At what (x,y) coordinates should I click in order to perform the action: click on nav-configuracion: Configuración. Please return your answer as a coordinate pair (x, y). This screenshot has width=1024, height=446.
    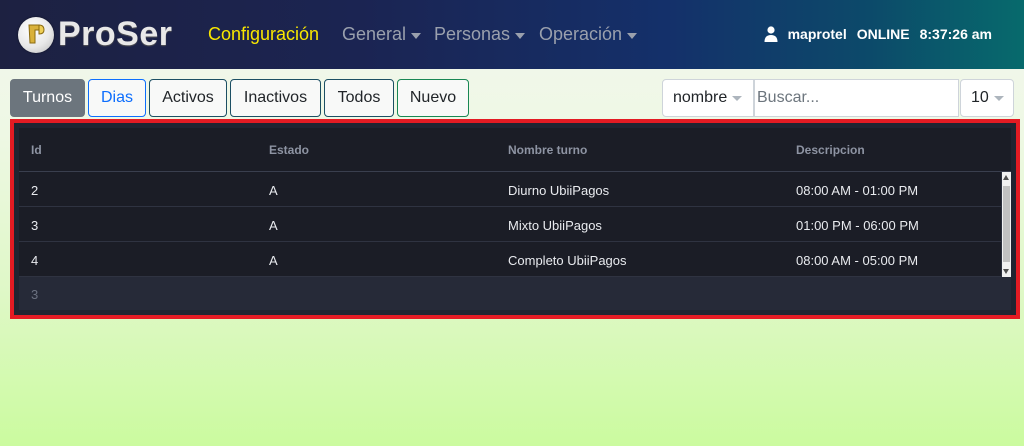
    Looking at the image, I should click on (263, 34).